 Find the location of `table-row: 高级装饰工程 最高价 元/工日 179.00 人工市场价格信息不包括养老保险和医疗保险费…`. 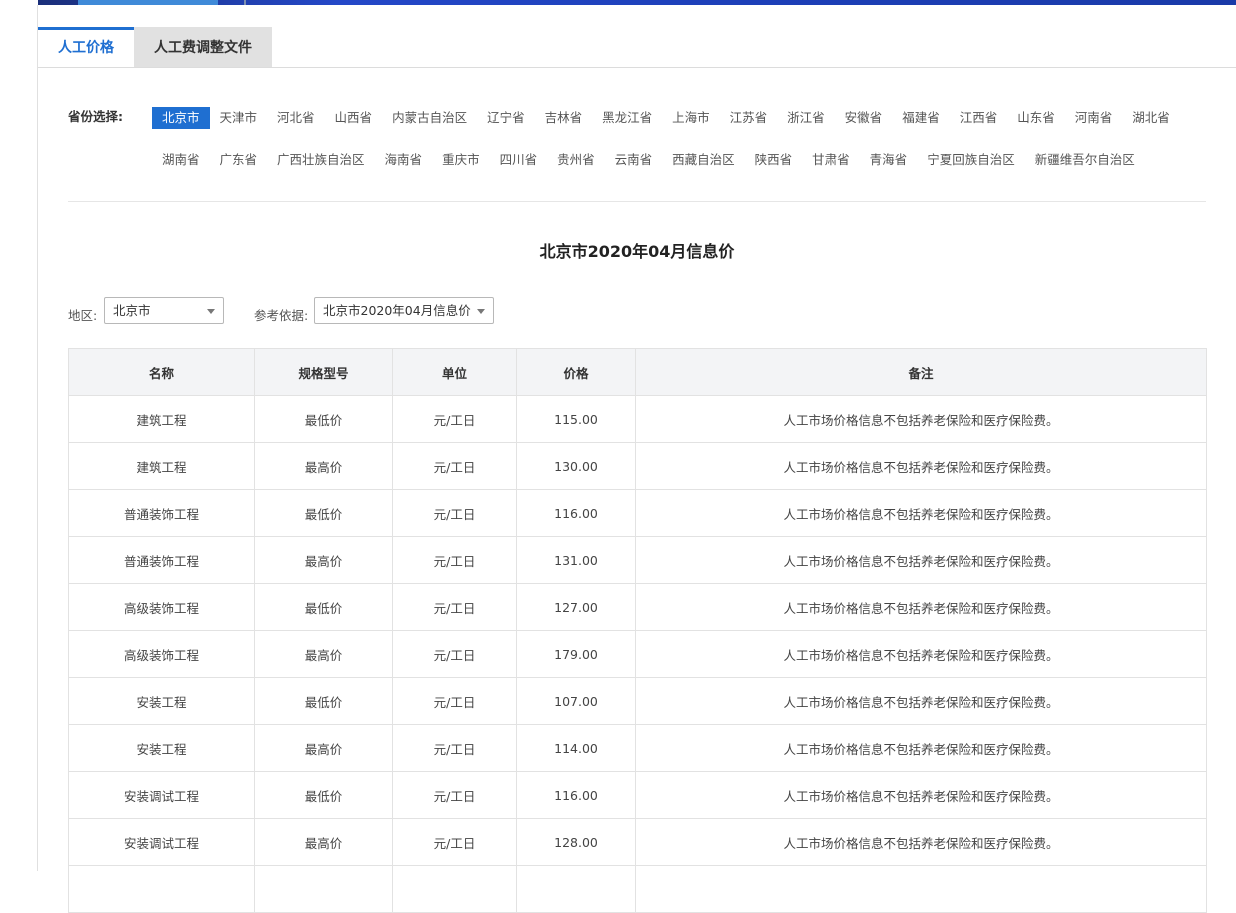

table-row: 高级装饰工程 最高价 元/工日 179.00 人工市场价格信息不包括养老保险和医疗保险费… is located at coordinates (637, 654).